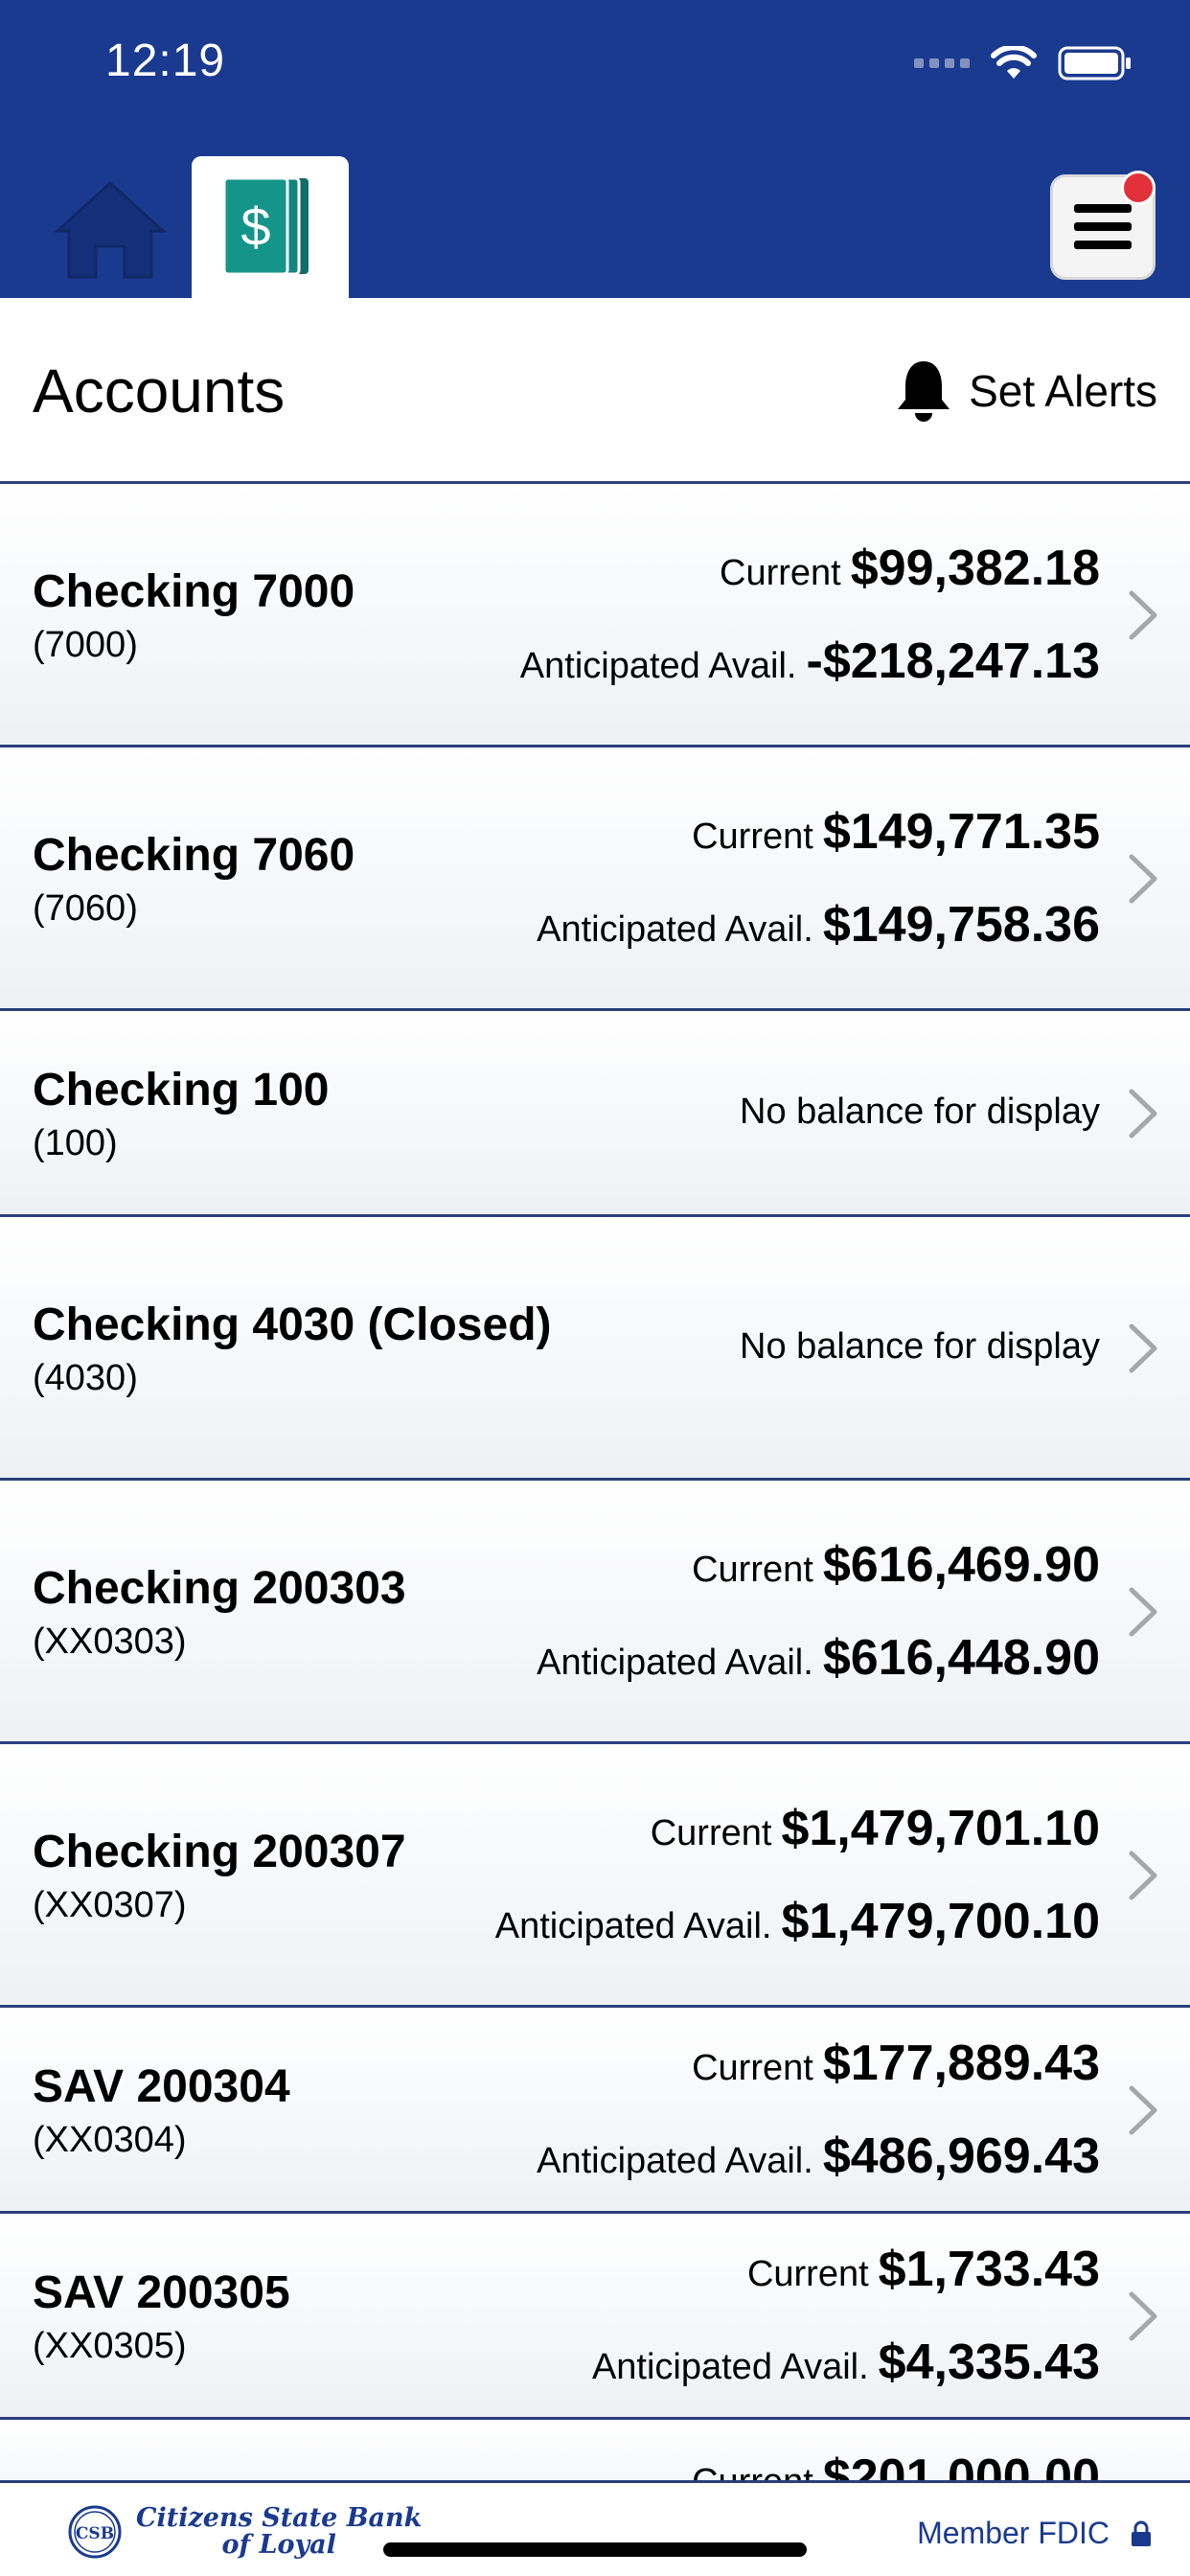 This screenshot has width=1190, height=2576. Describe the element at coordinates (166, 60) in the screenshot. I see `status-time: 12:19` at that location.